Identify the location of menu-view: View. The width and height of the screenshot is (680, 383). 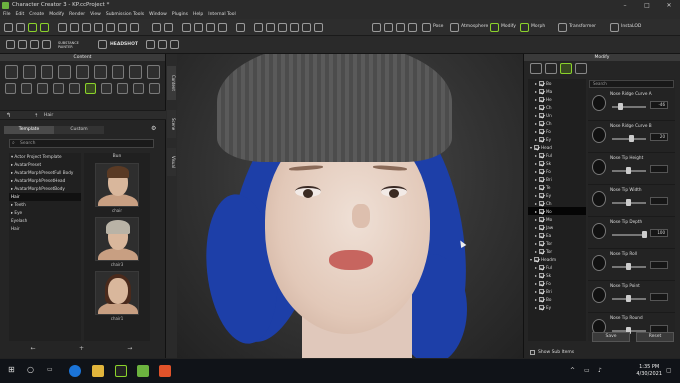
(95, 15).